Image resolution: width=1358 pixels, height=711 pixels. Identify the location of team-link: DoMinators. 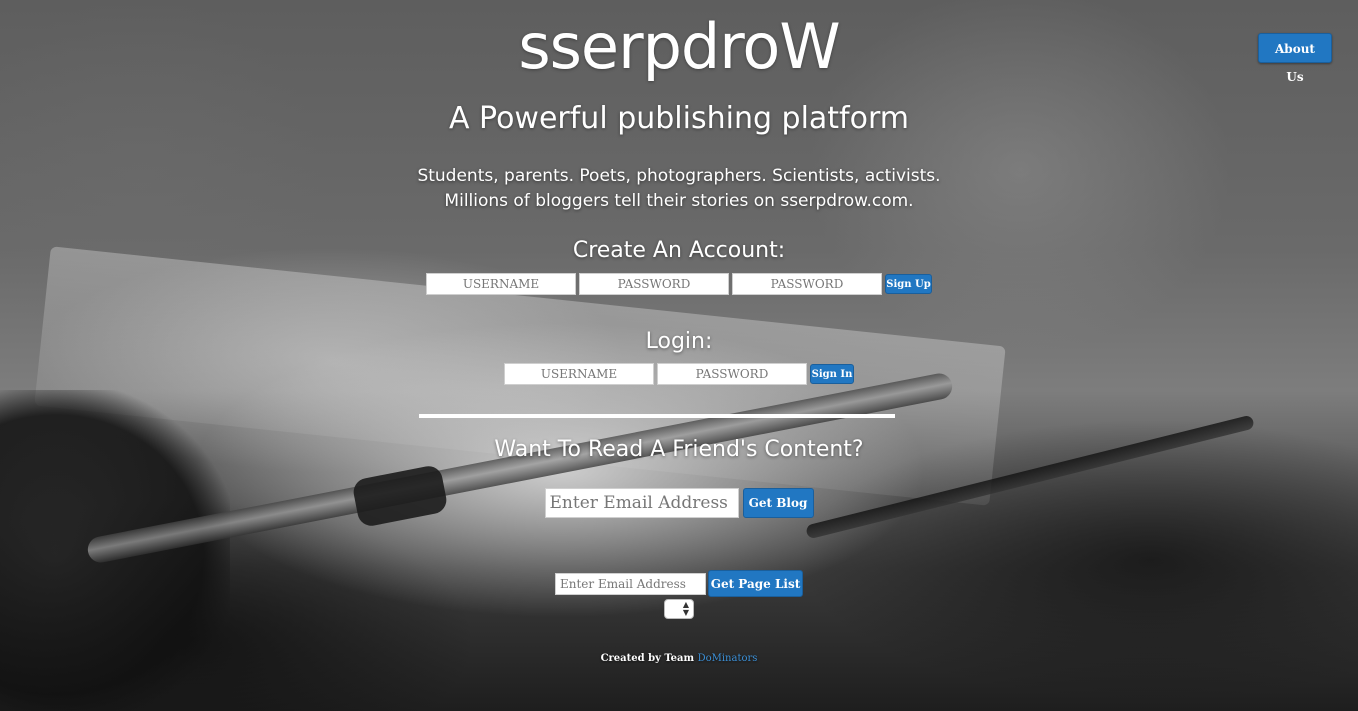
(728, 658).